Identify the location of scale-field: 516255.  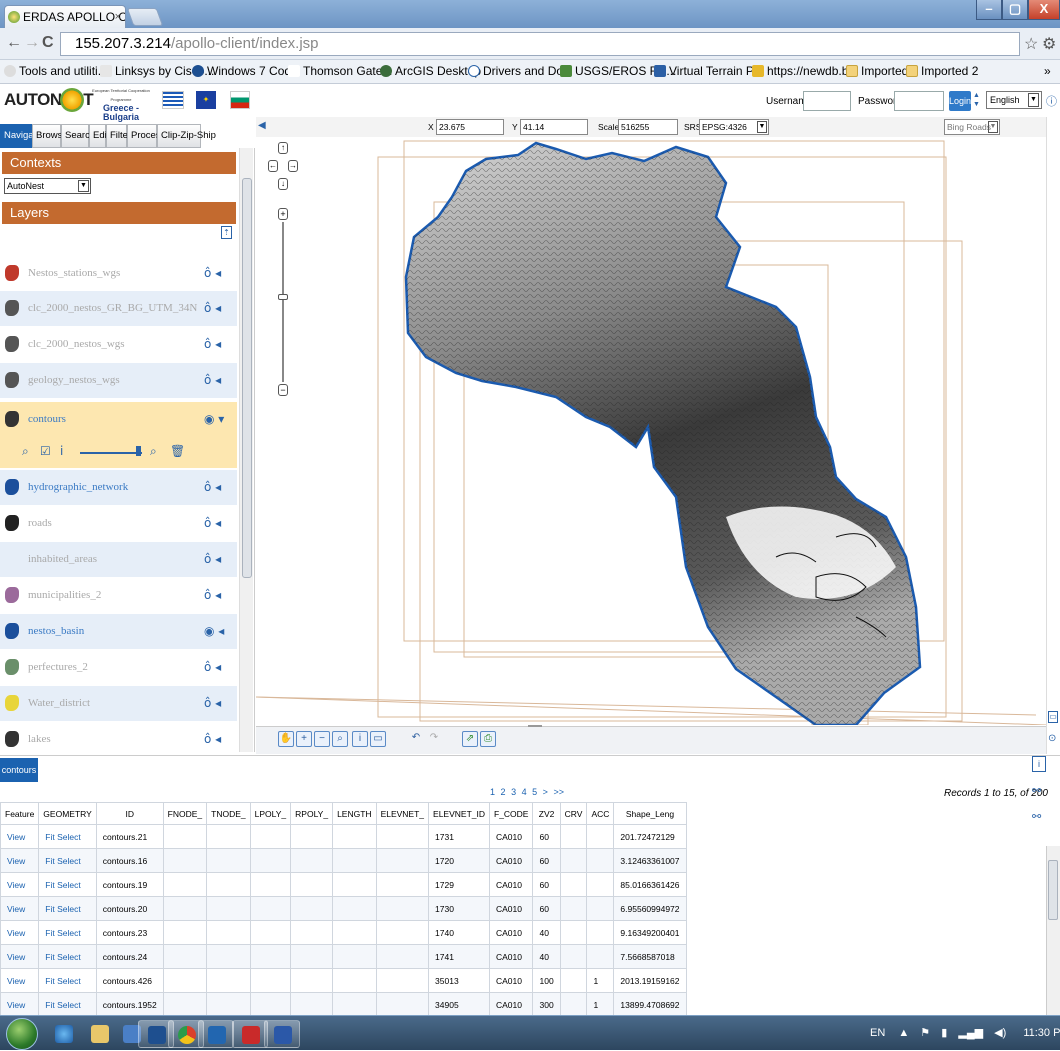
(648, 127).